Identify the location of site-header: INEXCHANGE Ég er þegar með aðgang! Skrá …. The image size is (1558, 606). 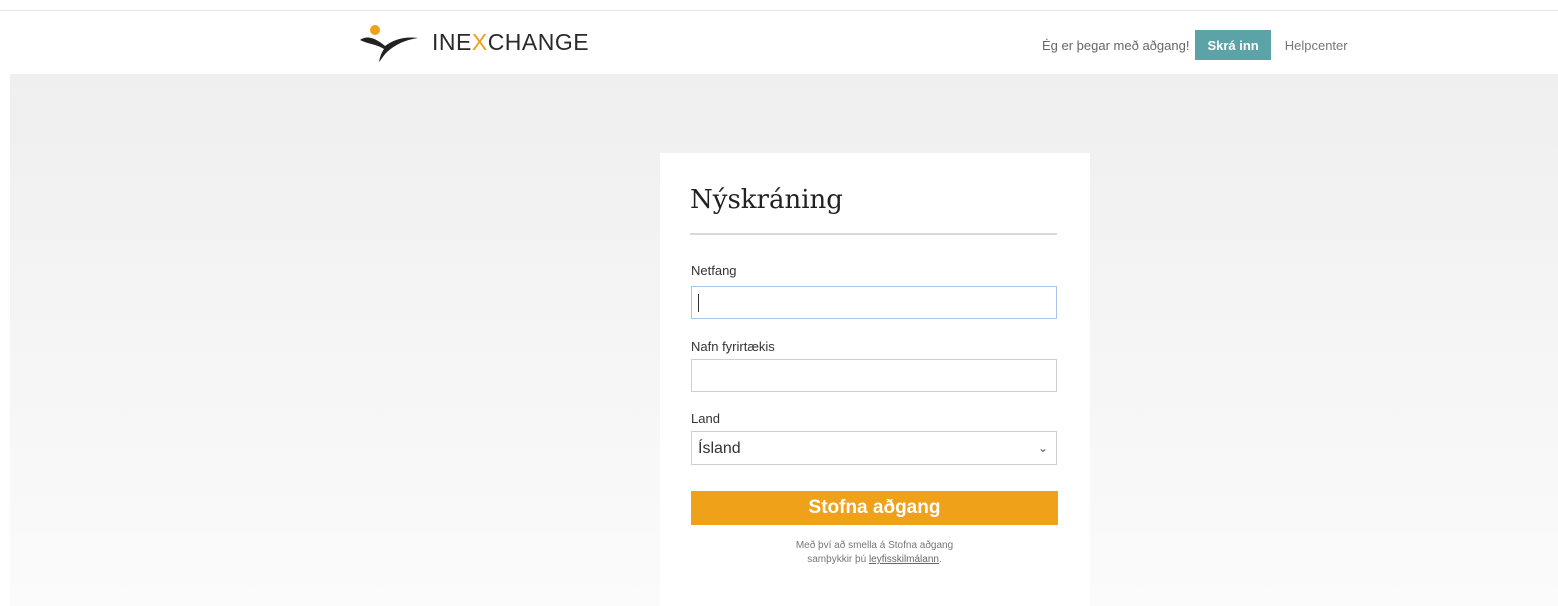
(784, 43).